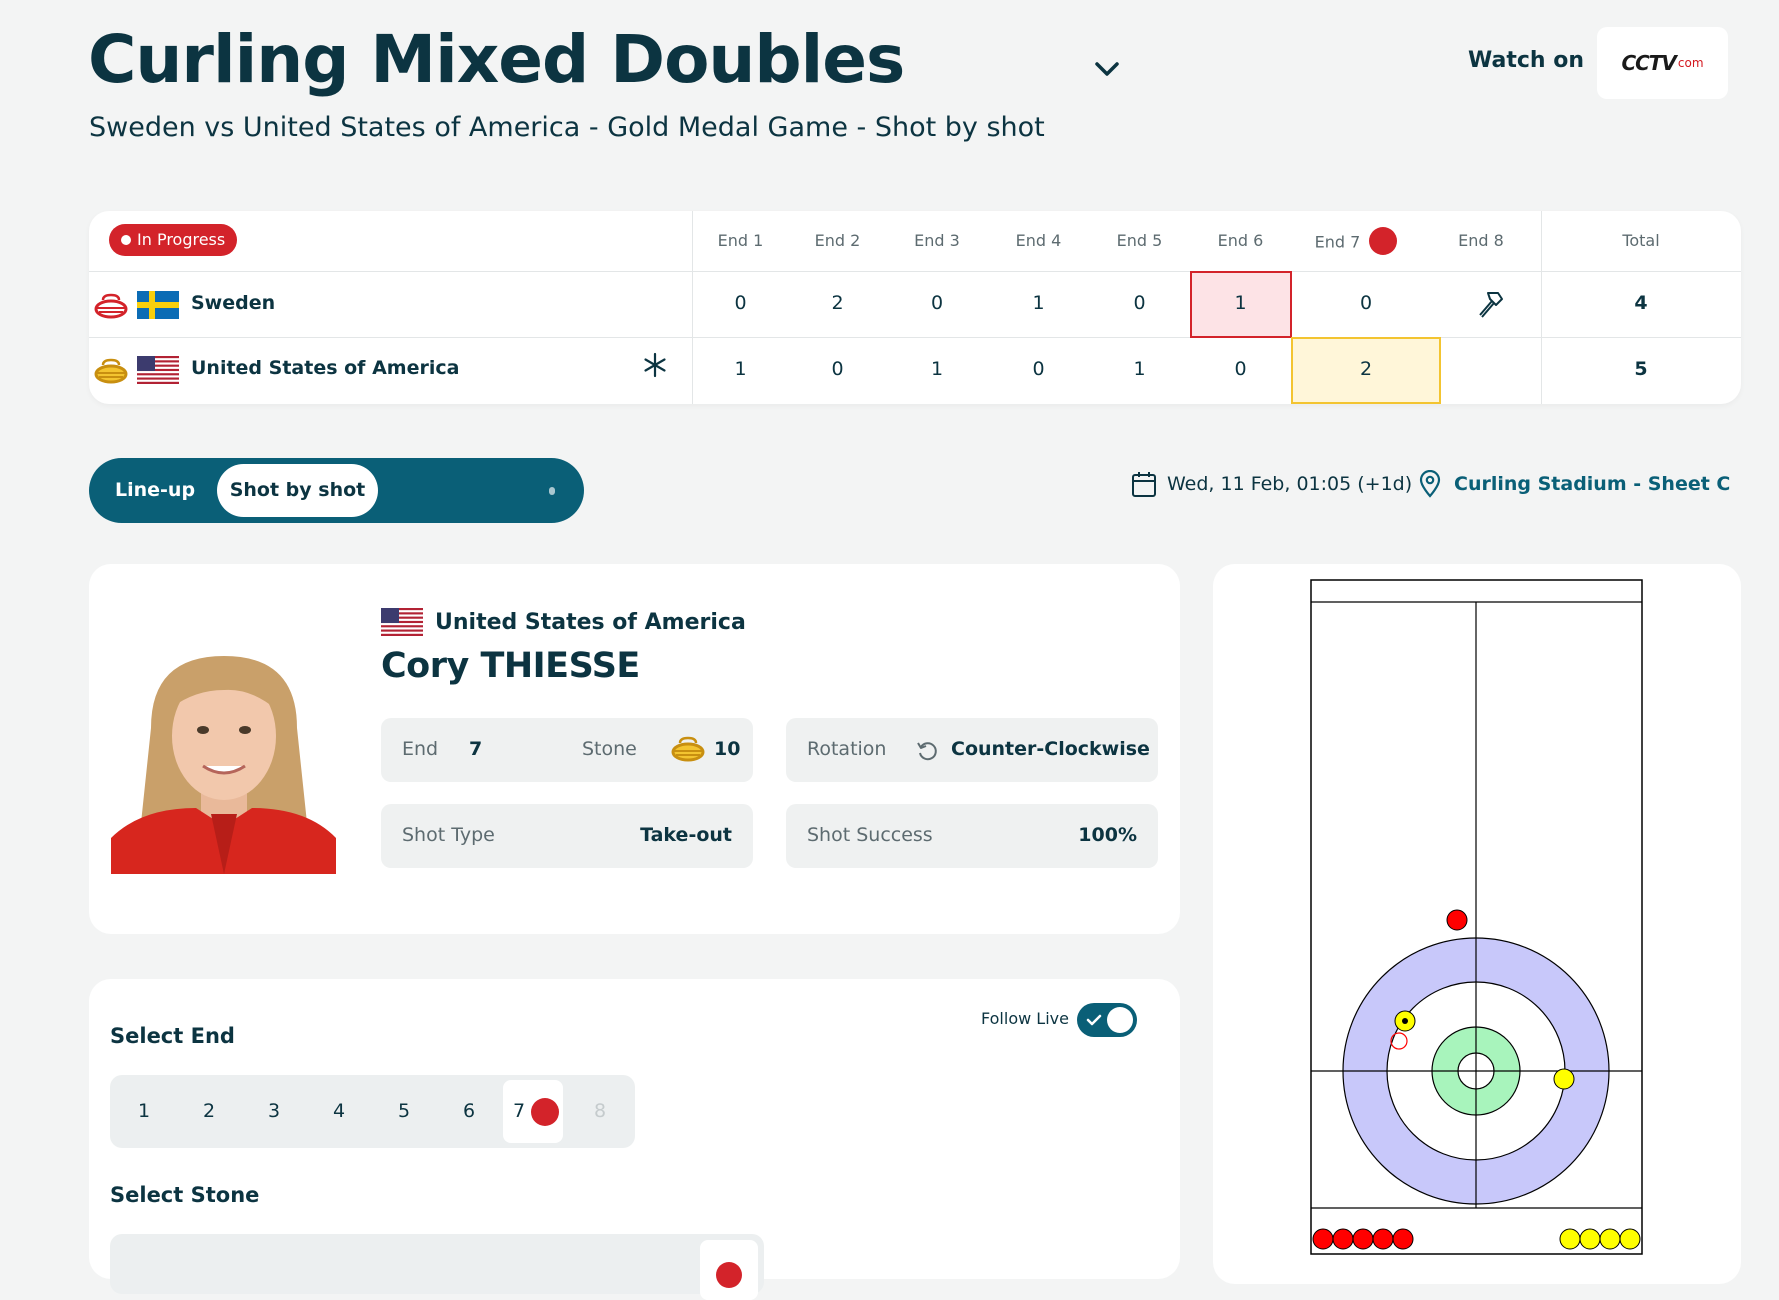  I want to click on end-header-current: End 7, so click(1356, 241).